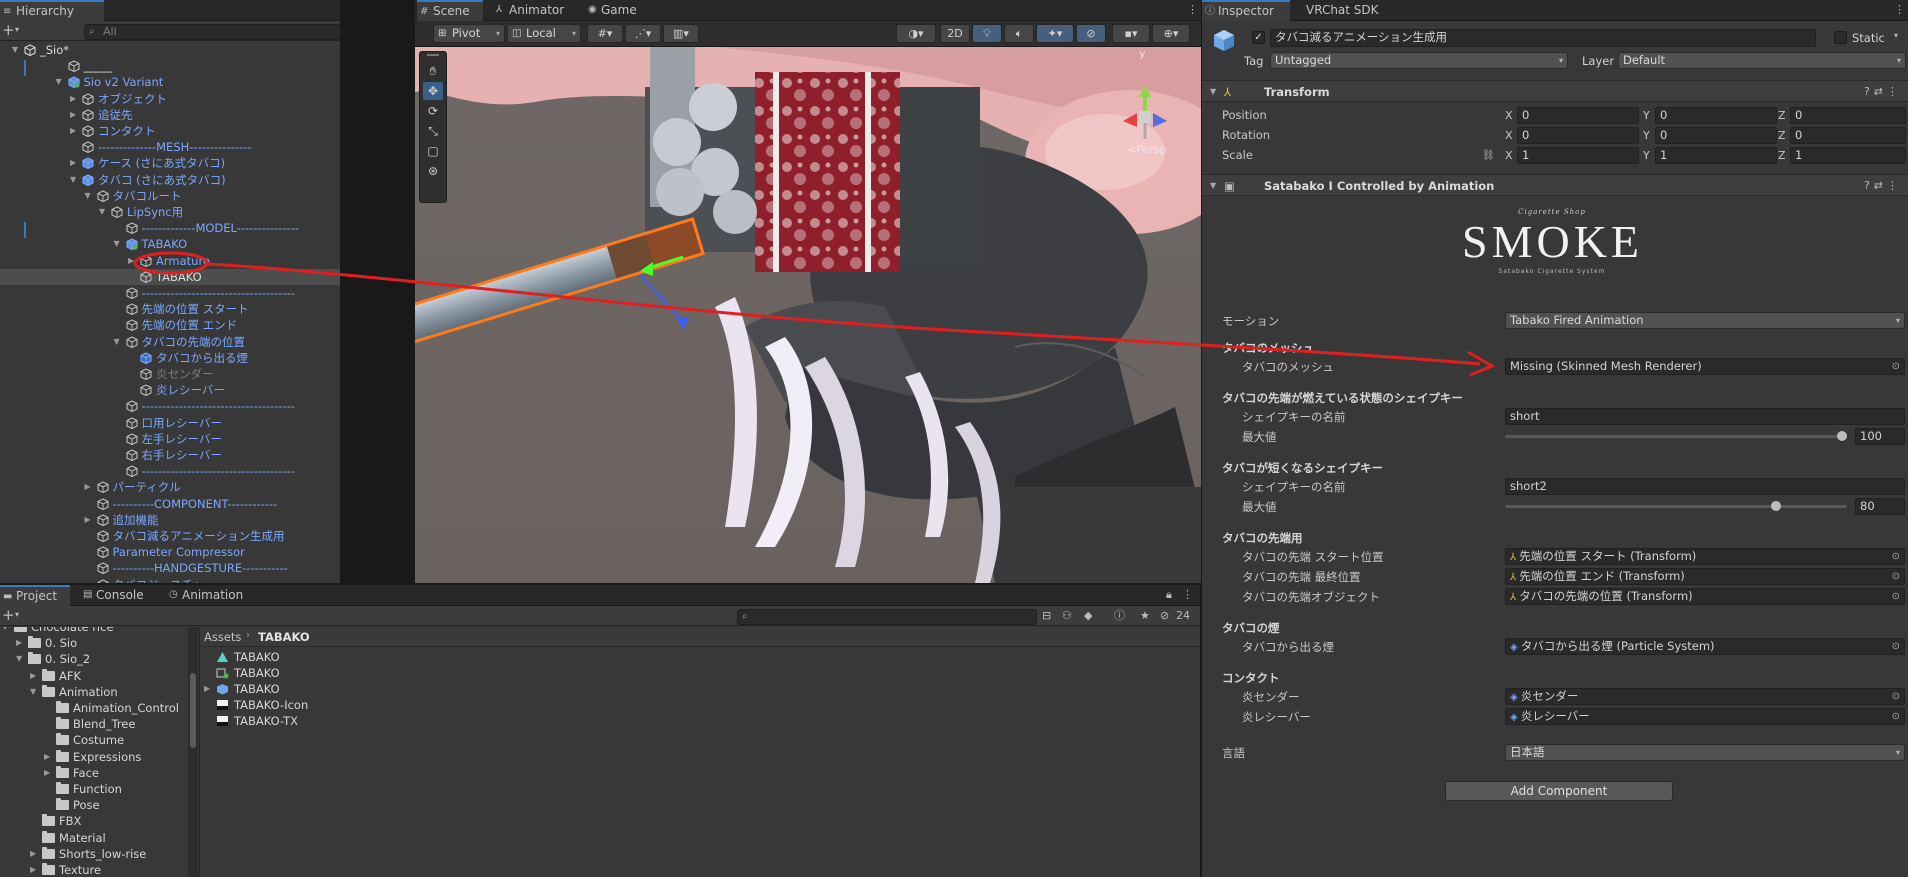 The height and width of the screenshot is (877, 1908). What do you see at coordinates (1705, 576) in the screenshot?
I see `tip-end-field: ⅄ 先端の位置 エンド (Transform) ⊙` at bounding box center [1705, 576].